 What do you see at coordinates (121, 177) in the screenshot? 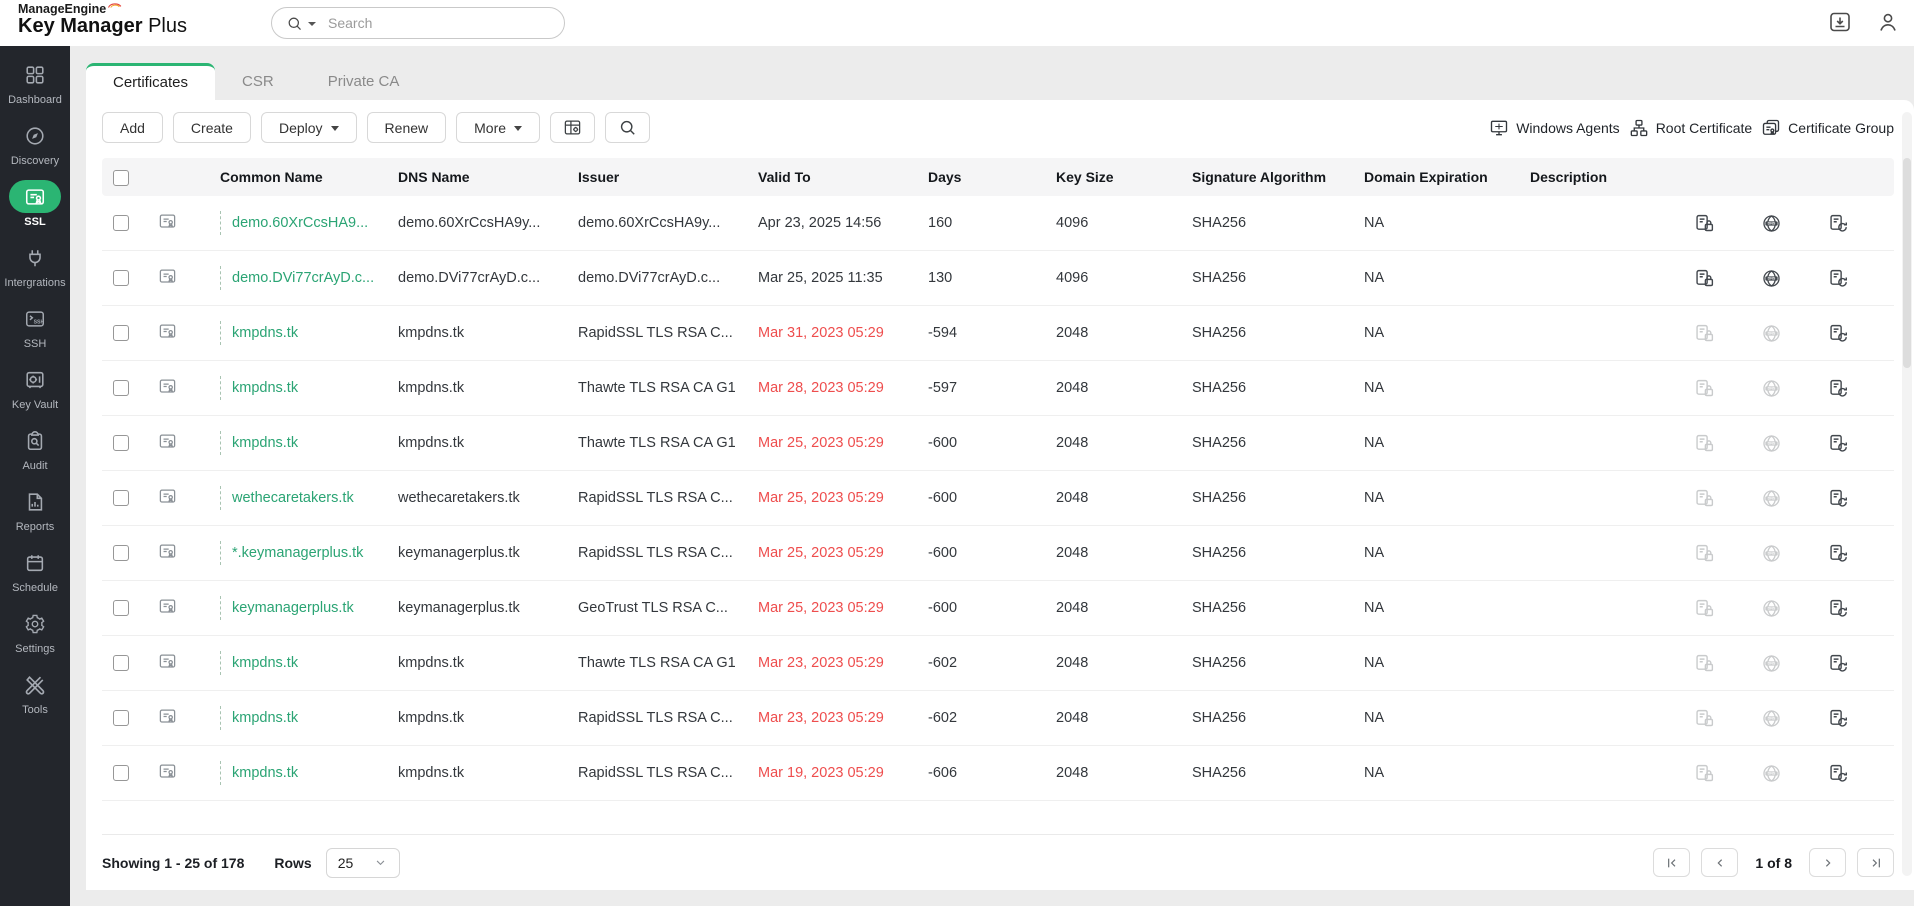
I see `select-all-checkbox` at bounding box center [121, 177].